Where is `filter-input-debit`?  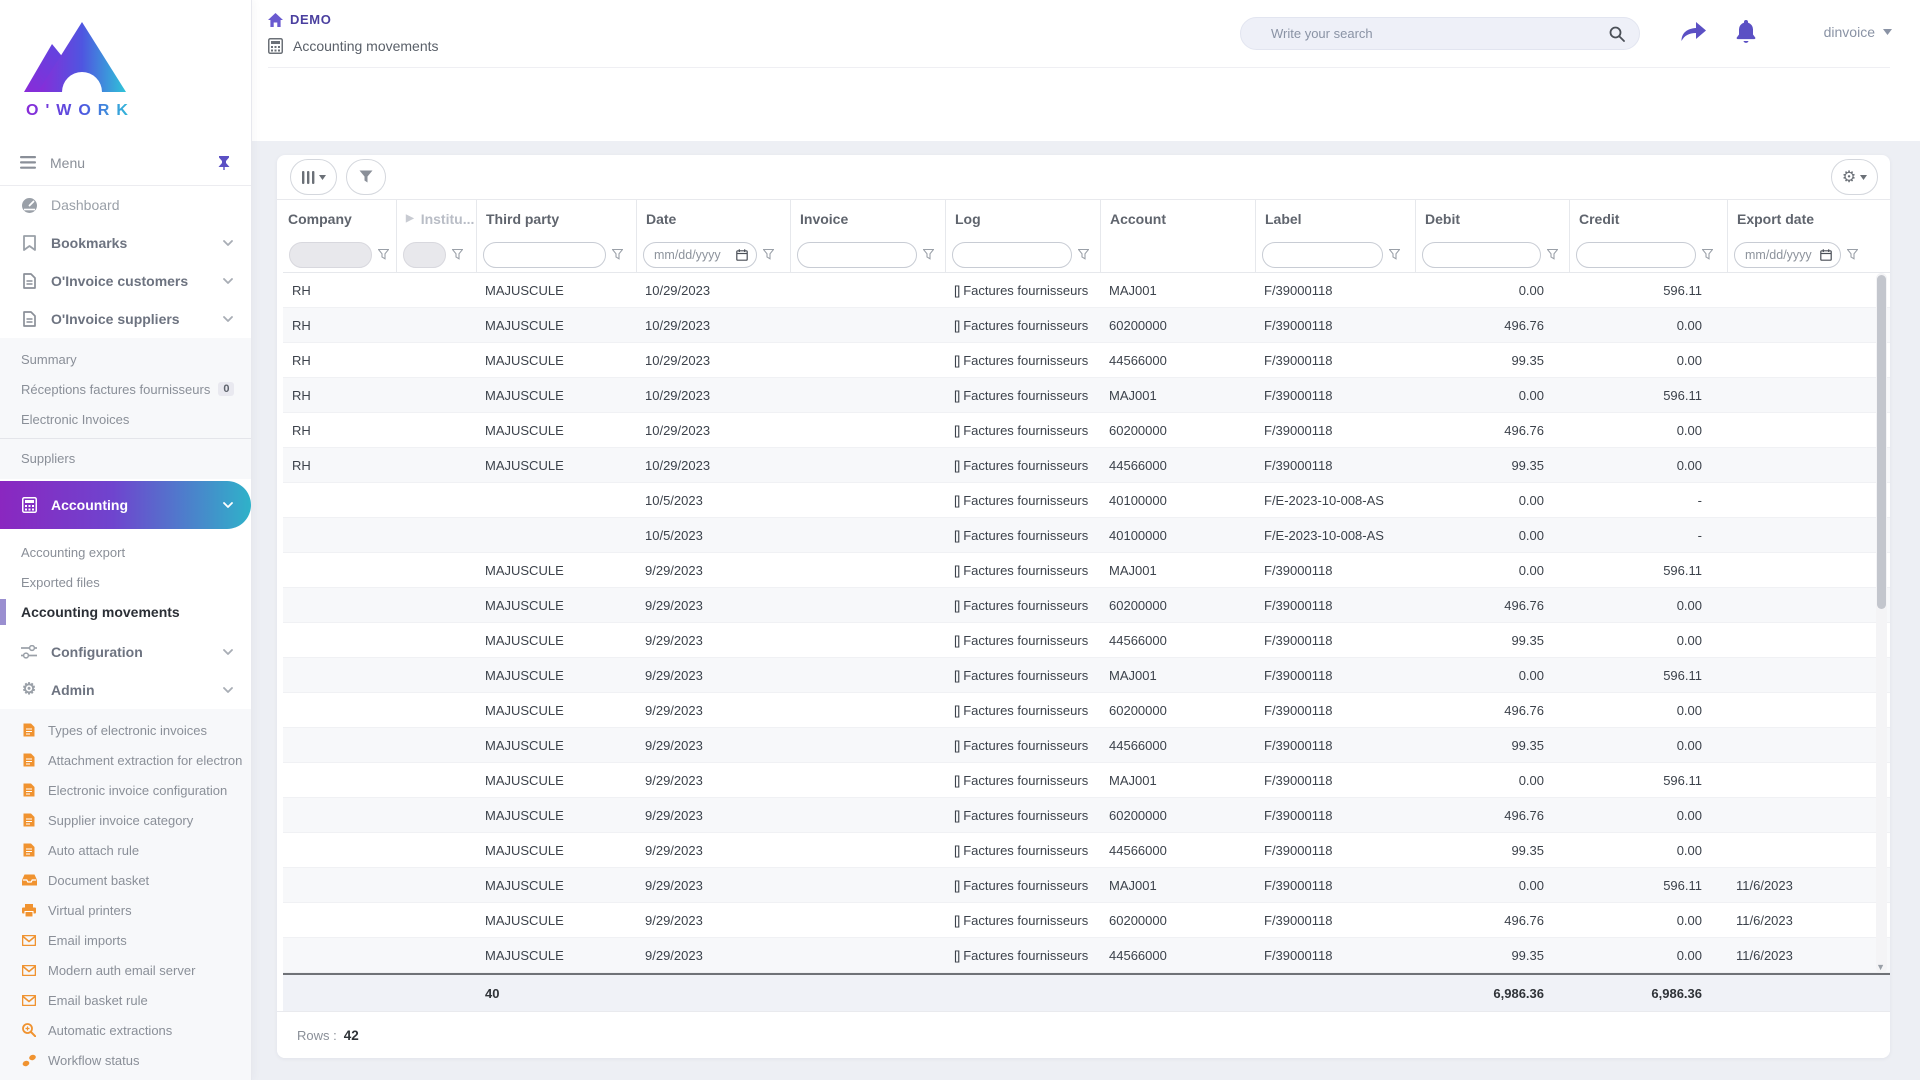 filter-input-debit is located at coordinates (1481, 254).